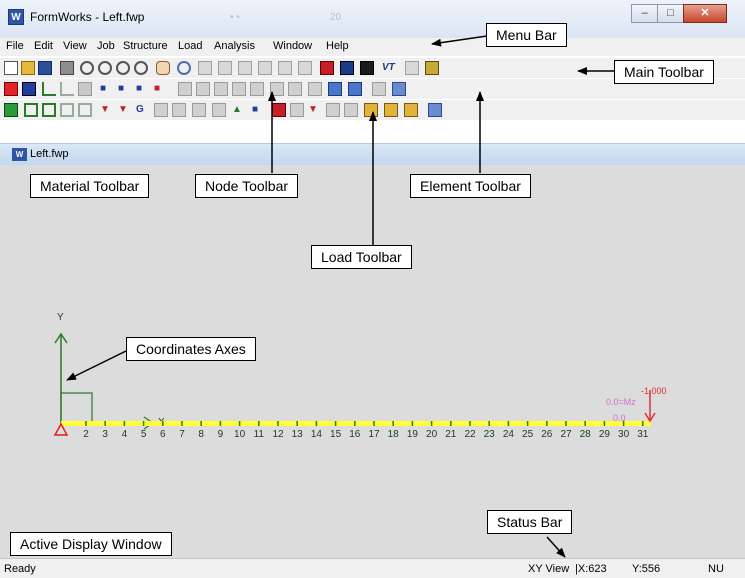 This screenshot has height=578, width=745. What do you see at coordinates (185, 89) in the screenshot?
I see `element-add-icon` at bounding box center [185, 89].